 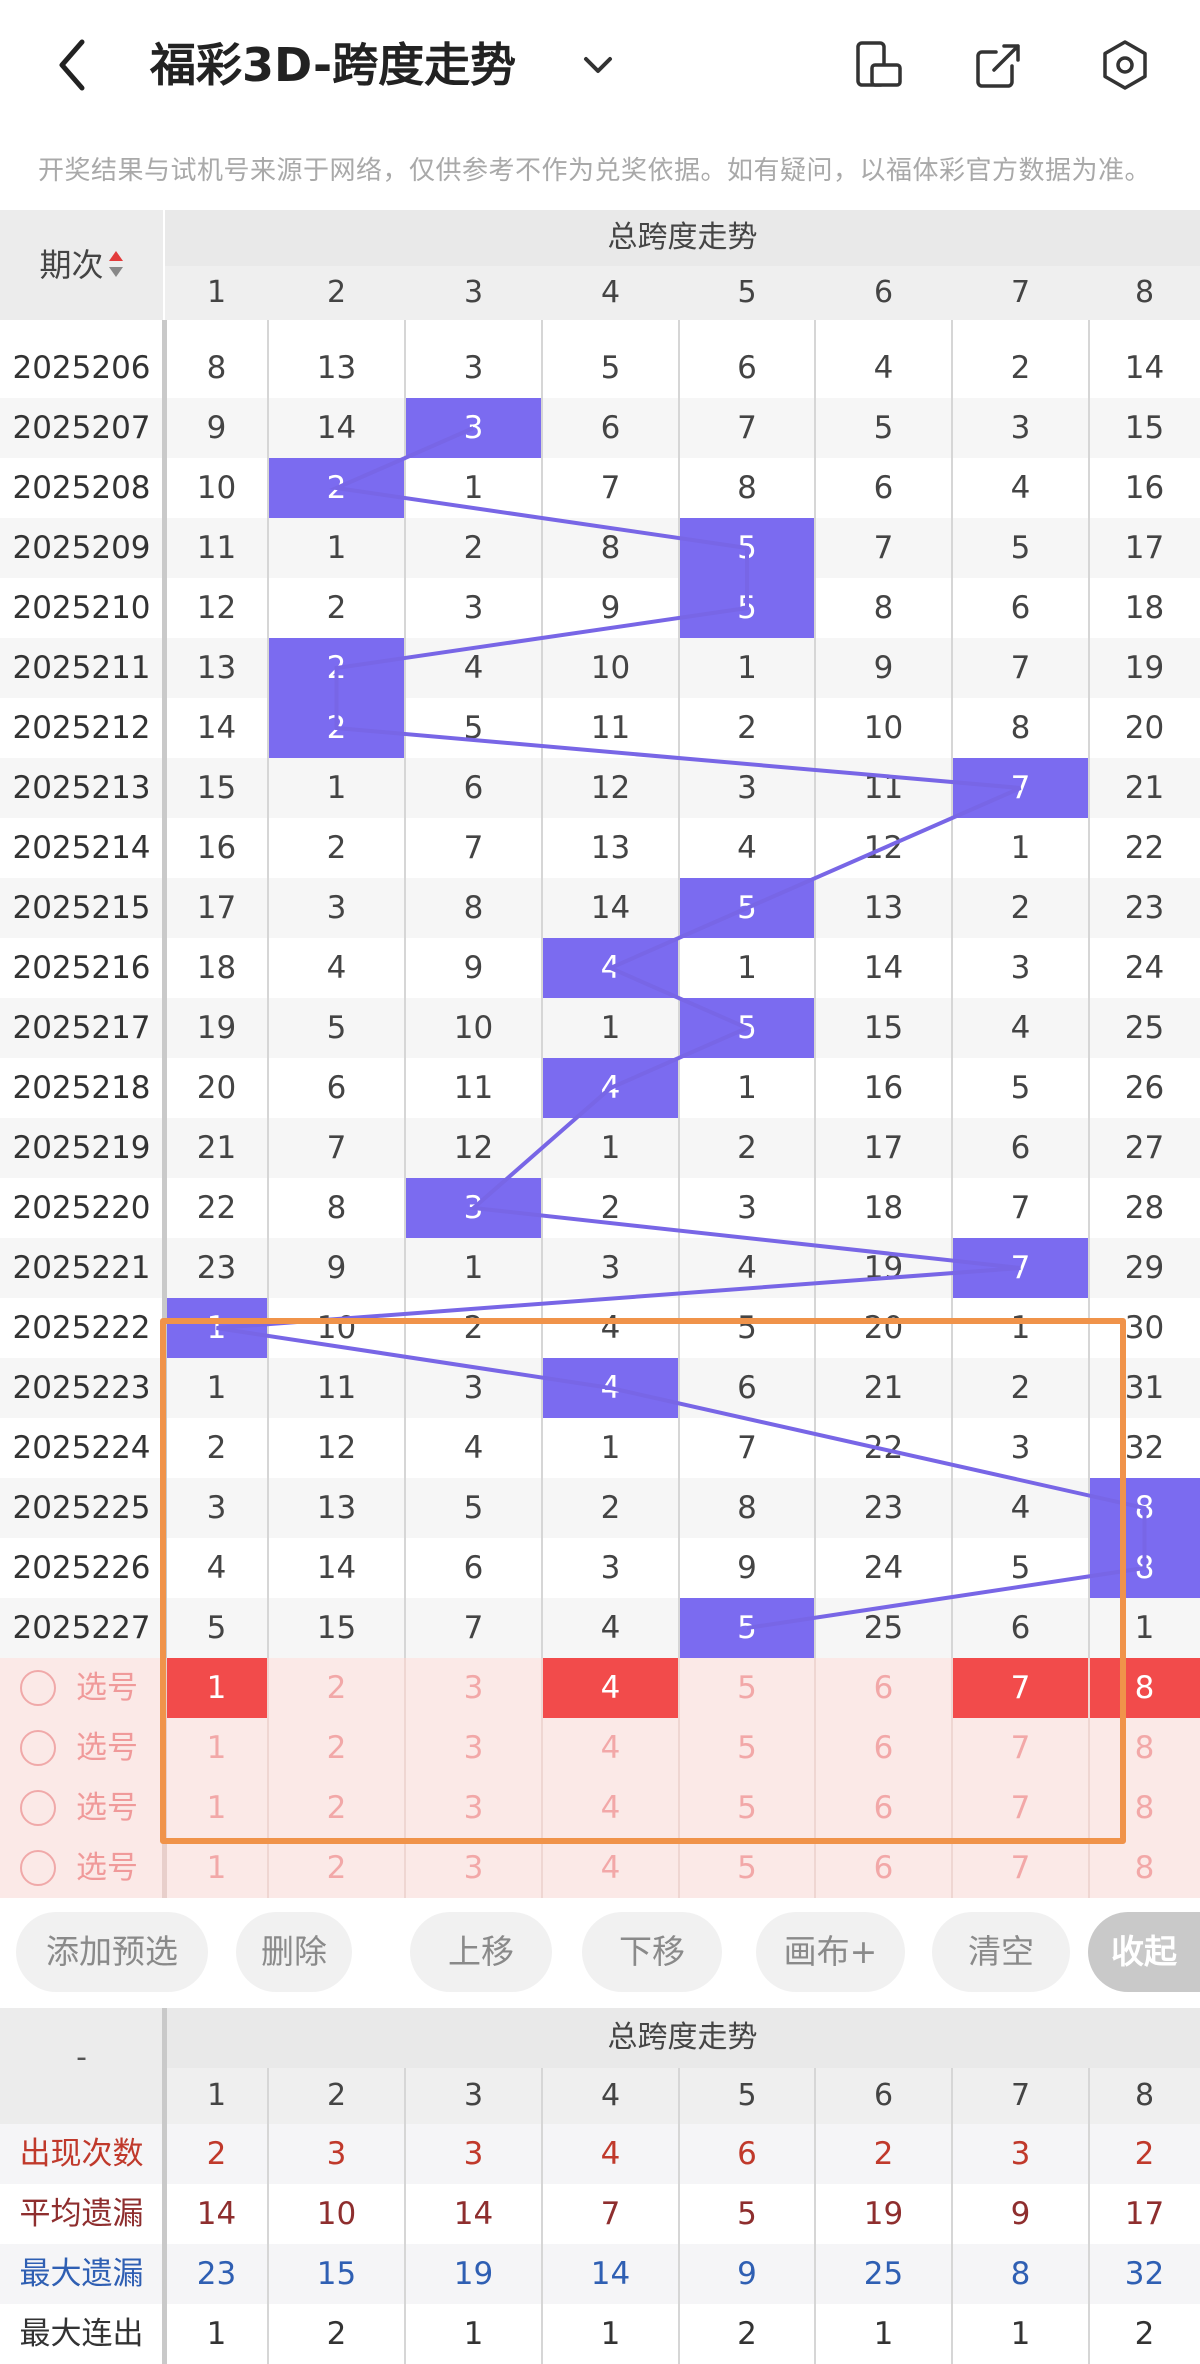 What do you see at coordinates (879, 65) in the screenshot?
I see `screen-rotate-icon` at bounding box center [879, 65].